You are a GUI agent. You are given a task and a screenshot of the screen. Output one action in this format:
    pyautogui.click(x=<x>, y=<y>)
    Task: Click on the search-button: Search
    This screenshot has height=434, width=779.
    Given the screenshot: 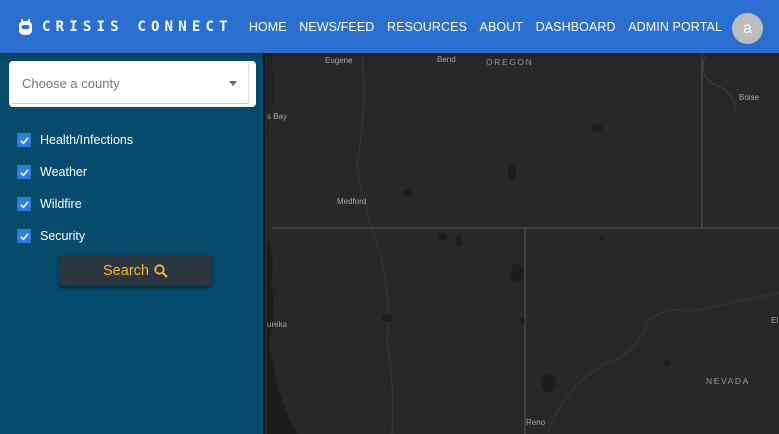 What is the action you would take?
    pyautogui.click(x=135, y=270)
    